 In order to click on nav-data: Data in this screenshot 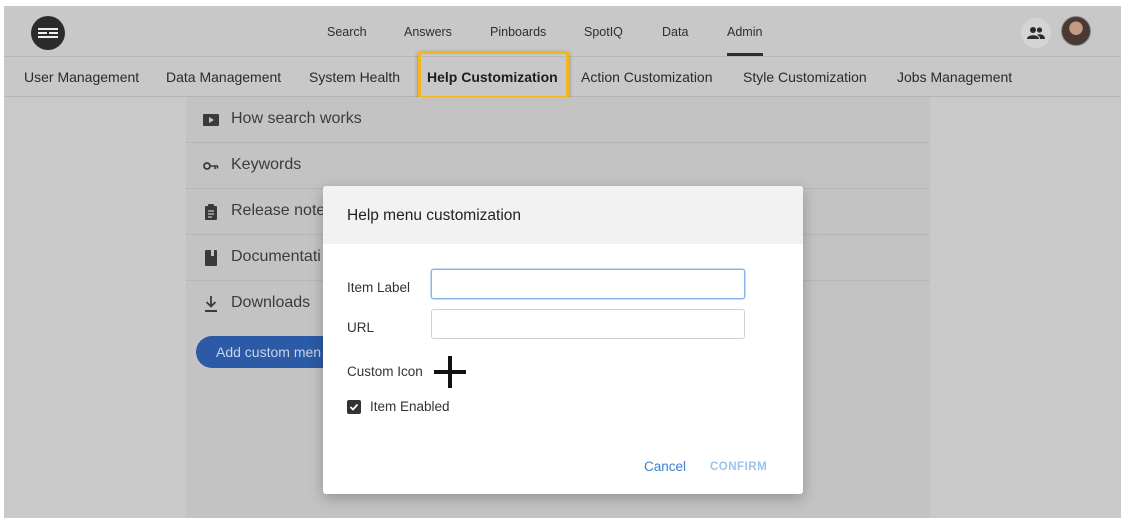, I will do `click(675, 32)`.